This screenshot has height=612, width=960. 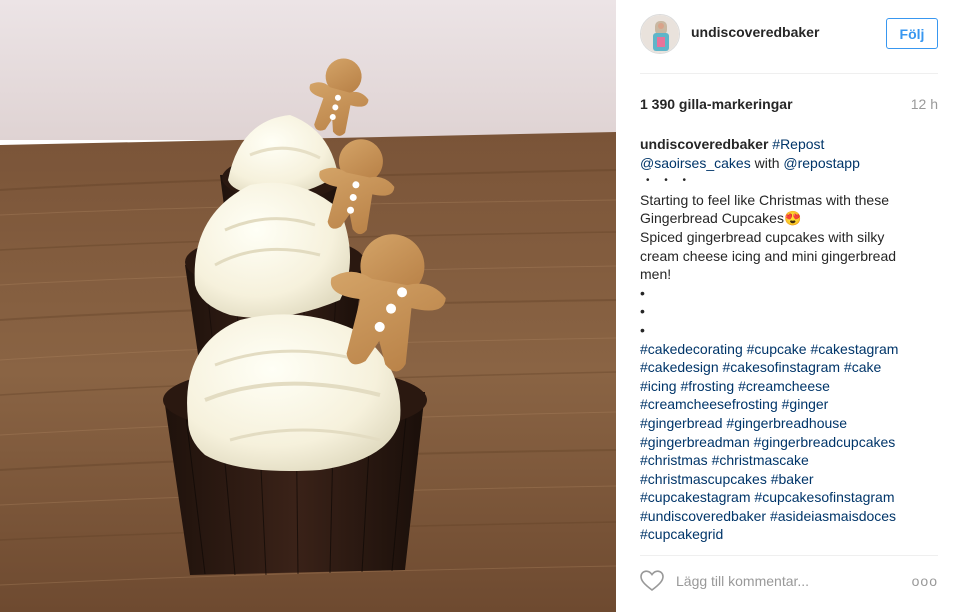 What do you see at coordinates (669, 181) in the screenshot?
I see `caption-dots: • • •` at bounding box center [669, 181].